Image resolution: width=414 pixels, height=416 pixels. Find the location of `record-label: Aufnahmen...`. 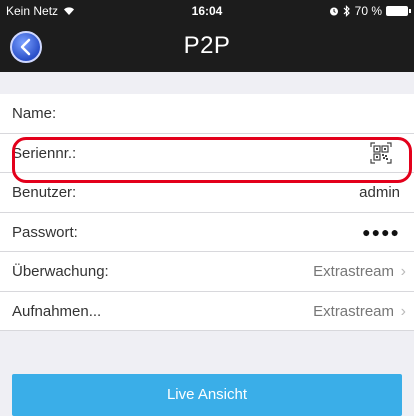

record-label: Aufnahmen... is located at coordinates (57, 311).